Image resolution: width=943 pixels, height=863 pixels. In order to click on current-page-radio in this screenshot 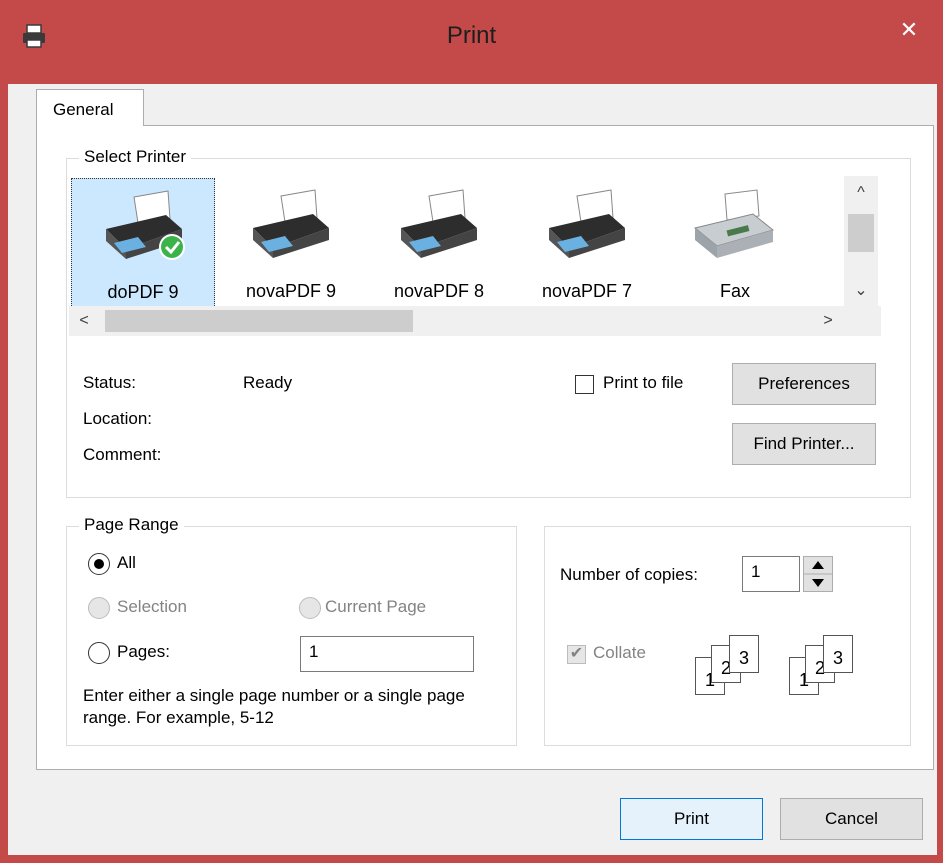, I will do `click(310, 608)`.